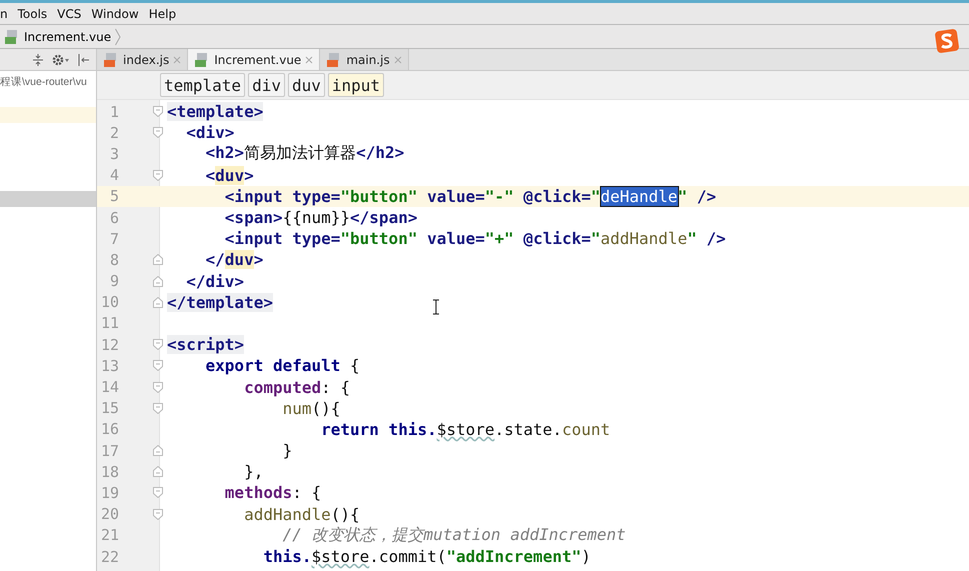 This screenshot has width=969, height=571. I want to click on line-number: 4, so click(113, 175).